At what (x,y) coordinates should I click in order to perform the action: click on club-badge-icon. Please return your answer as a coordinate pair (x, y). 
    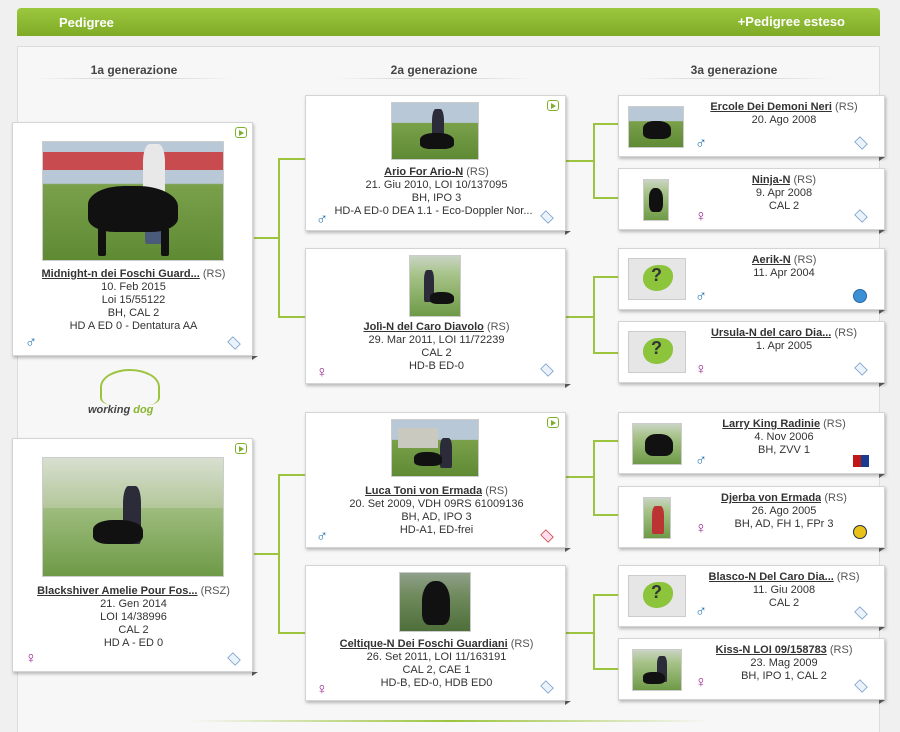
    Looking at the image, I should click on (860, 532).